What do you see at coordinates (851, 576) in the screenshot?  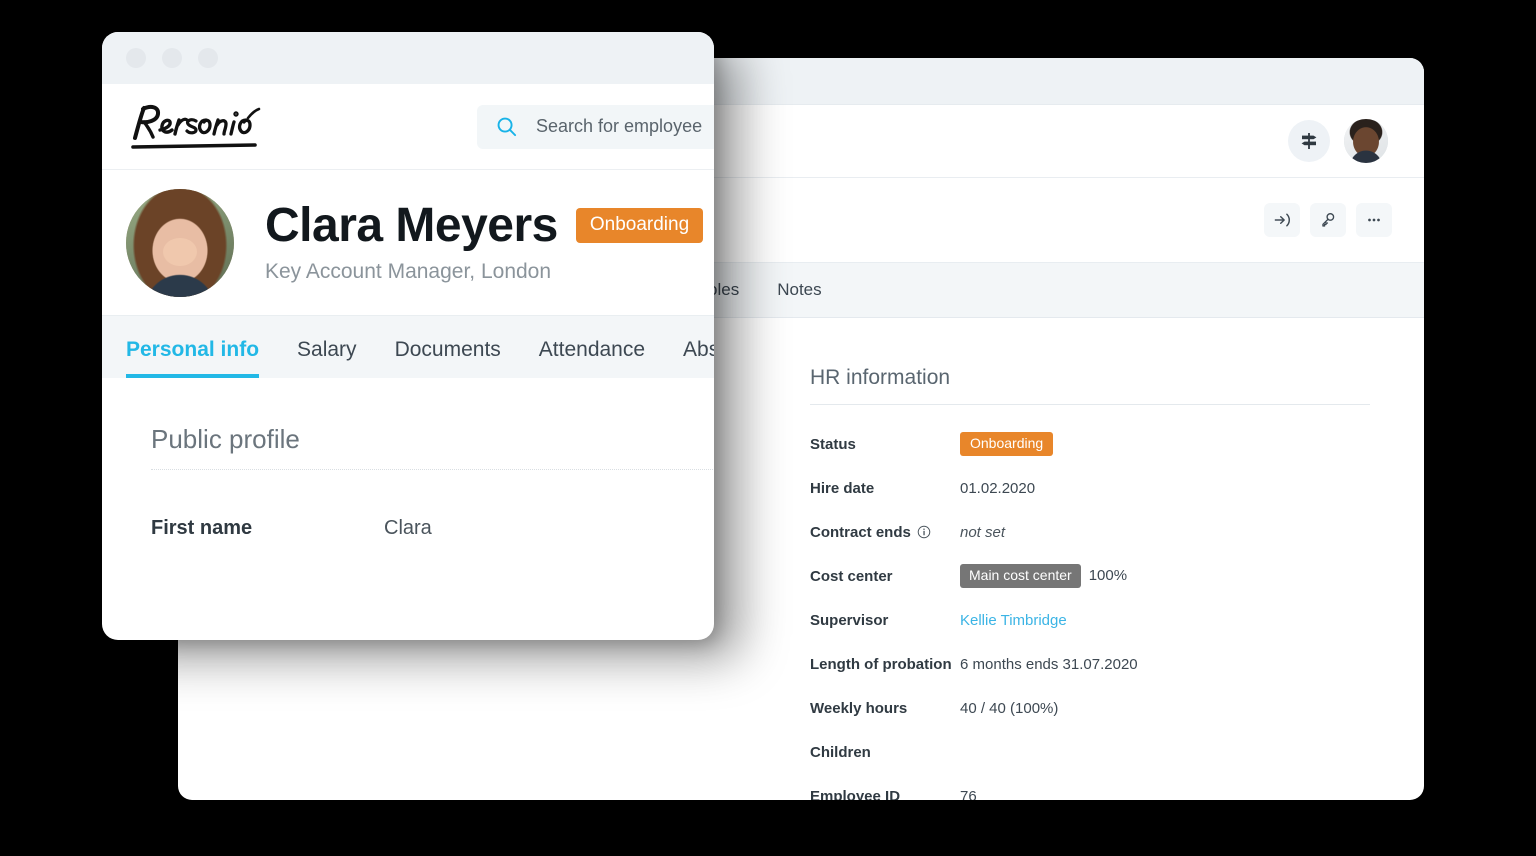 I see `hr-label-cost-center: Cost center` at bounding box center [851, 576].